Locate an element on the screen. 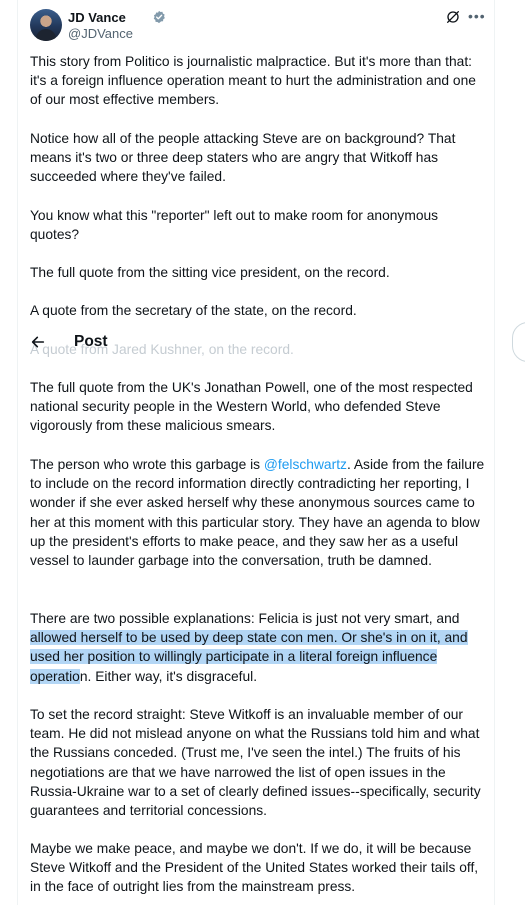 The image size is (525, 905). page-title: Post is located at coordinates (91, 341).